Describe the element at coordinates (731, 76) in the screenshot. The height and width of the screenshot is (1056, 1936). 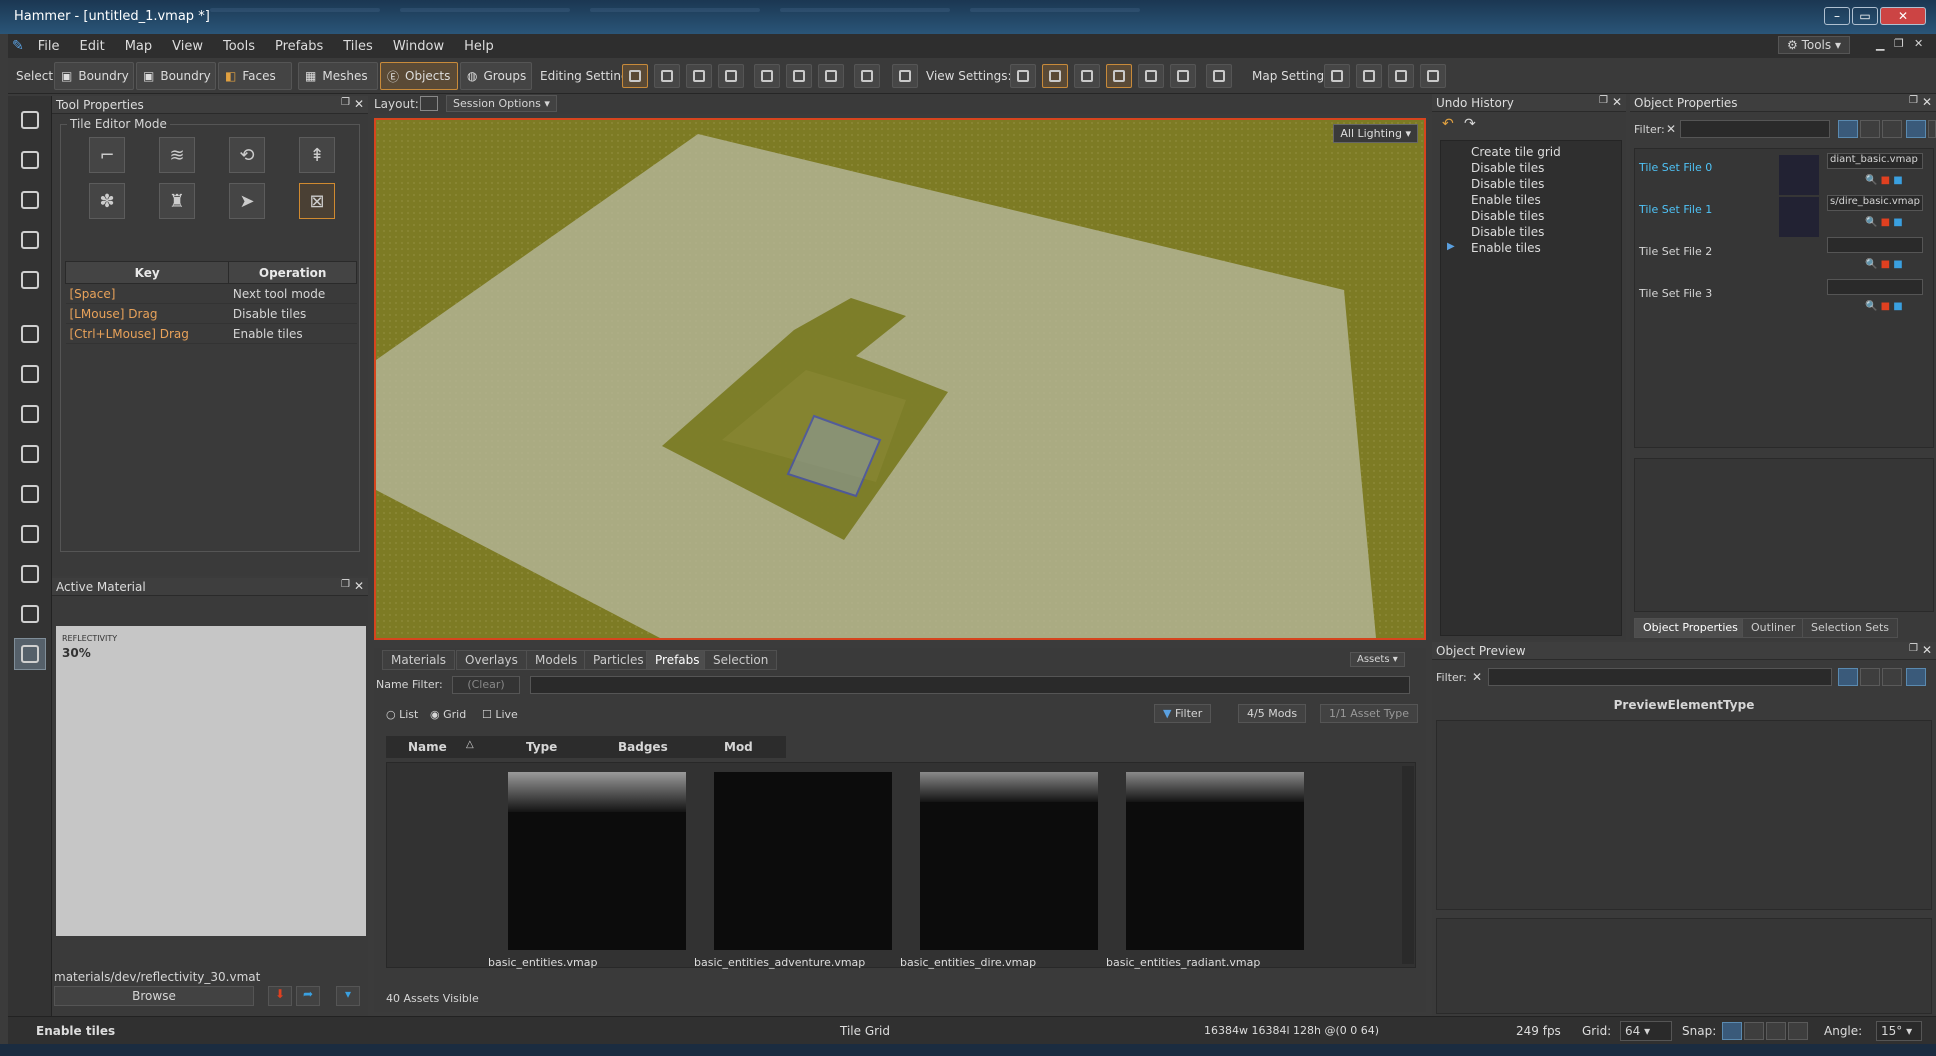
I see `pivot-icon` at that location.